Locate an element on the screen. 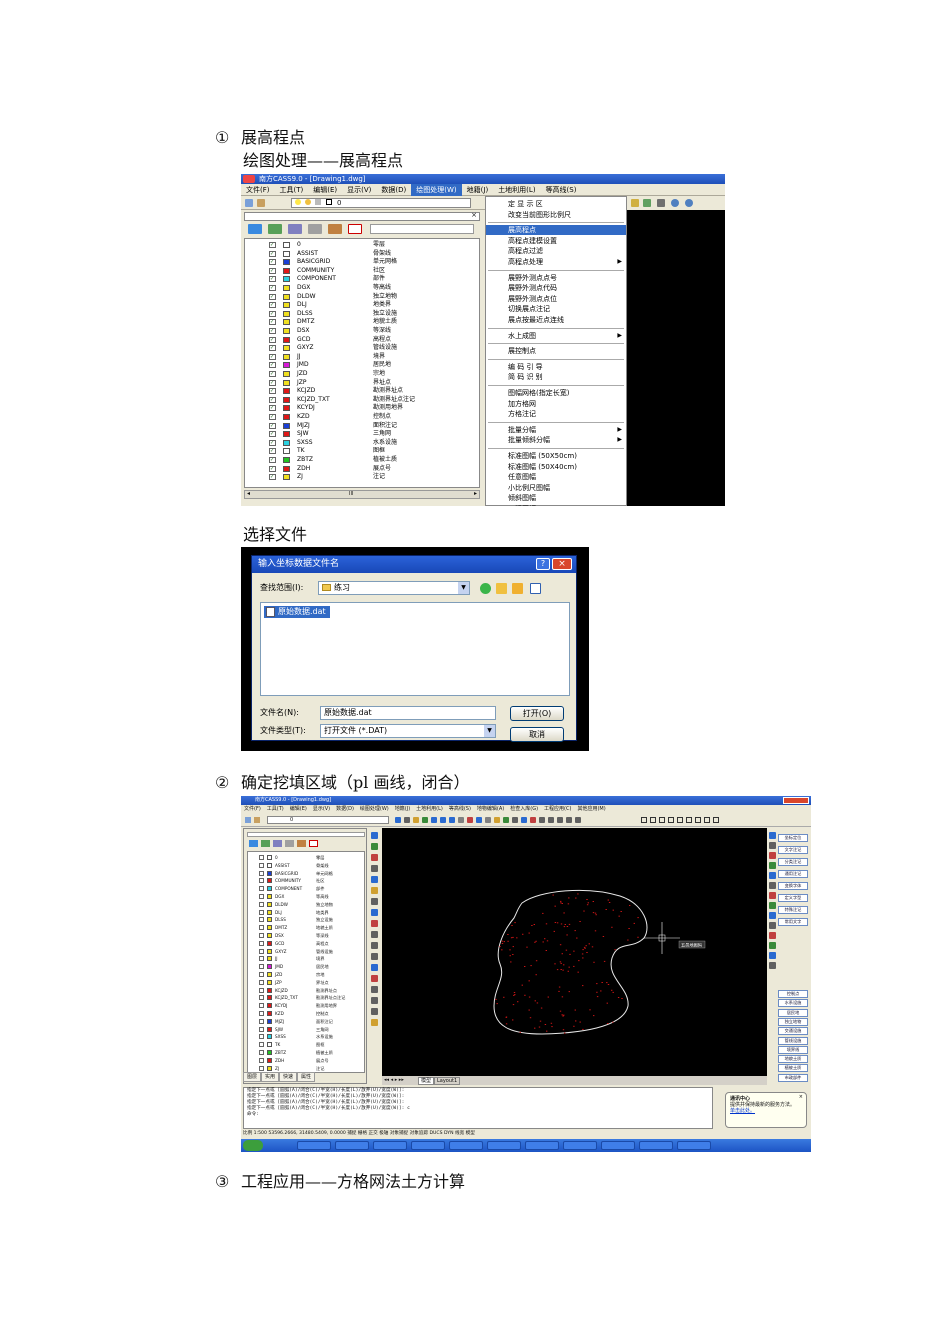 This screenshot has height=1344, width=950. layer-row: DGX 等高线 is located at coordinates (306, 896).